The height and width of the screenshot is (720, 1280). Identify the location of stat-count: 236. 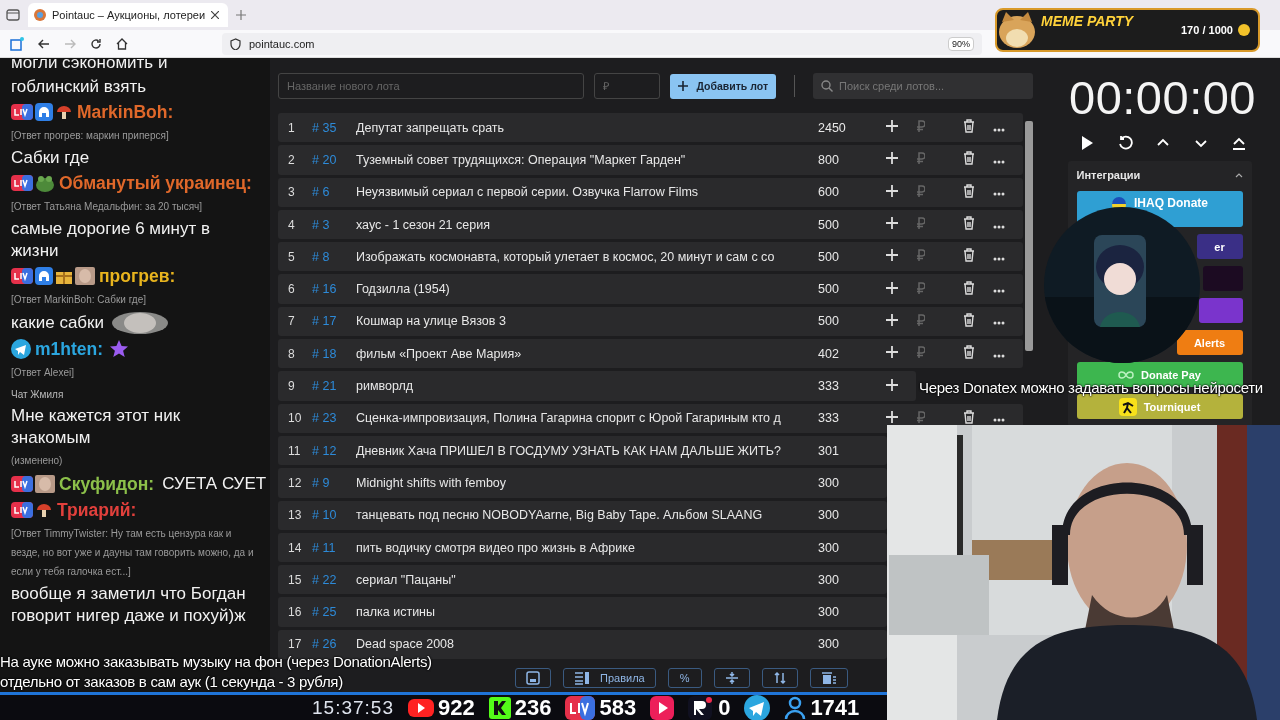
(533, 707).